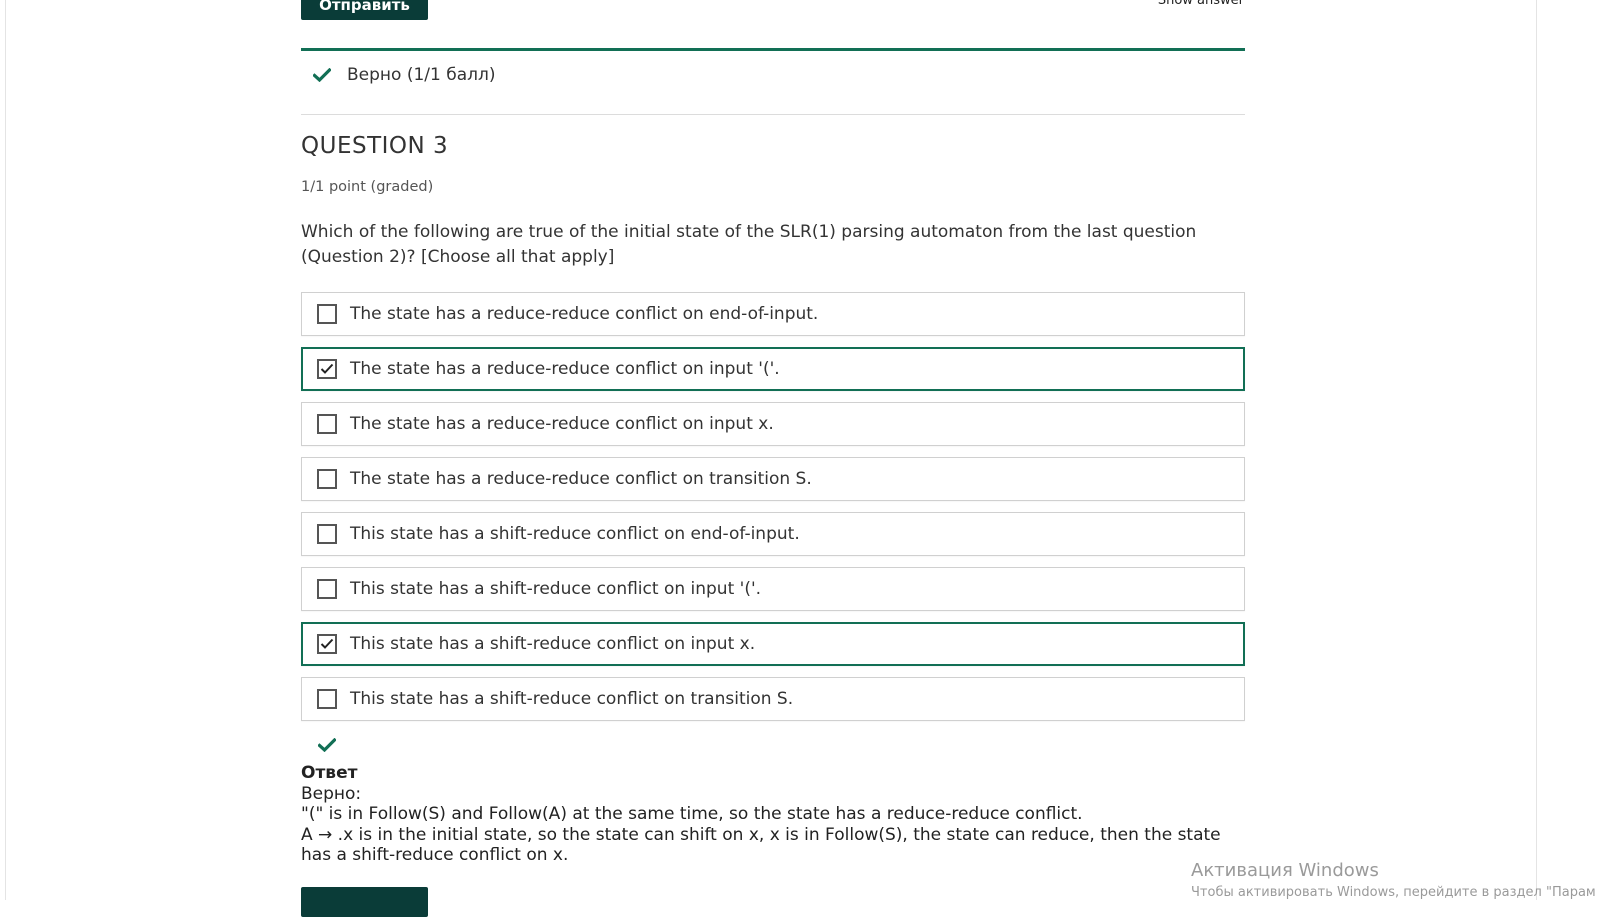 Image resolution: width=1600 pixels, height=917 pixels. What do you see at coordinates (421, 75) in the screenshot?
I see `status-text: Верно (1/1 балл)` at bounding box center [421, 75].